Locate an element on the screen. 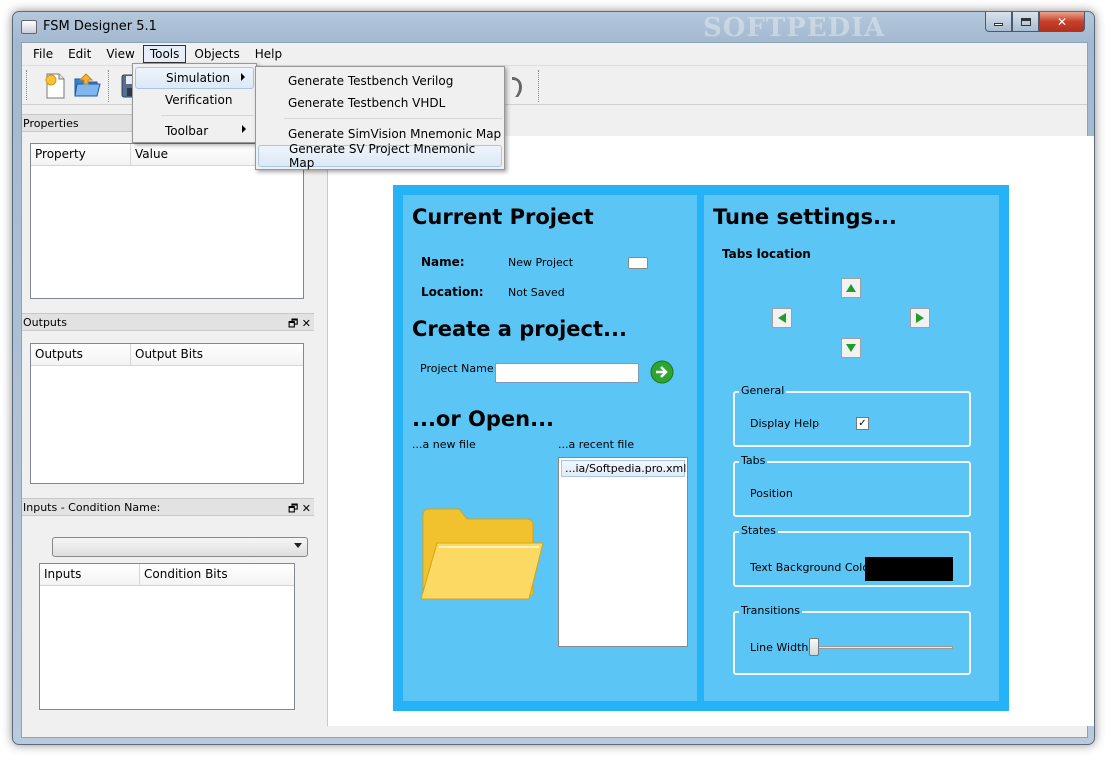 The height and width of the screenshot is (765, 1114). column-header-property: Property is located at coordinates (81, 154).